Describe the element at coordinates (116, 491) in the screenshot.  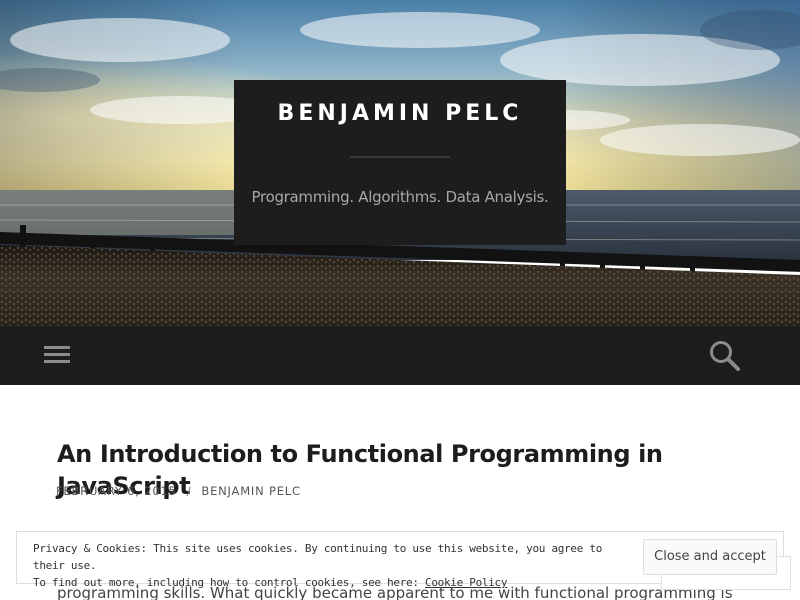
I see `post-date-link: FEBRUARY 6, 2015` at that location.